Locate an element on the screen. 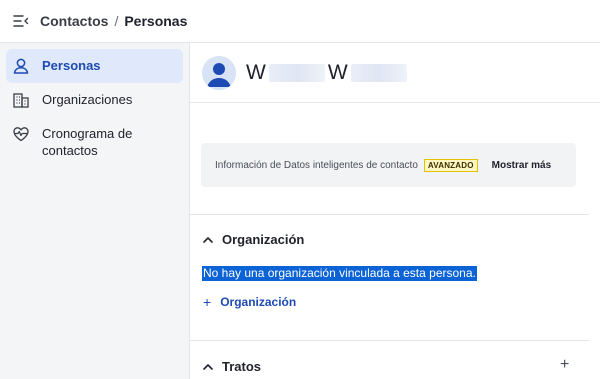  sidebar-item-personas: Personas is located at coordinates (94, 66).